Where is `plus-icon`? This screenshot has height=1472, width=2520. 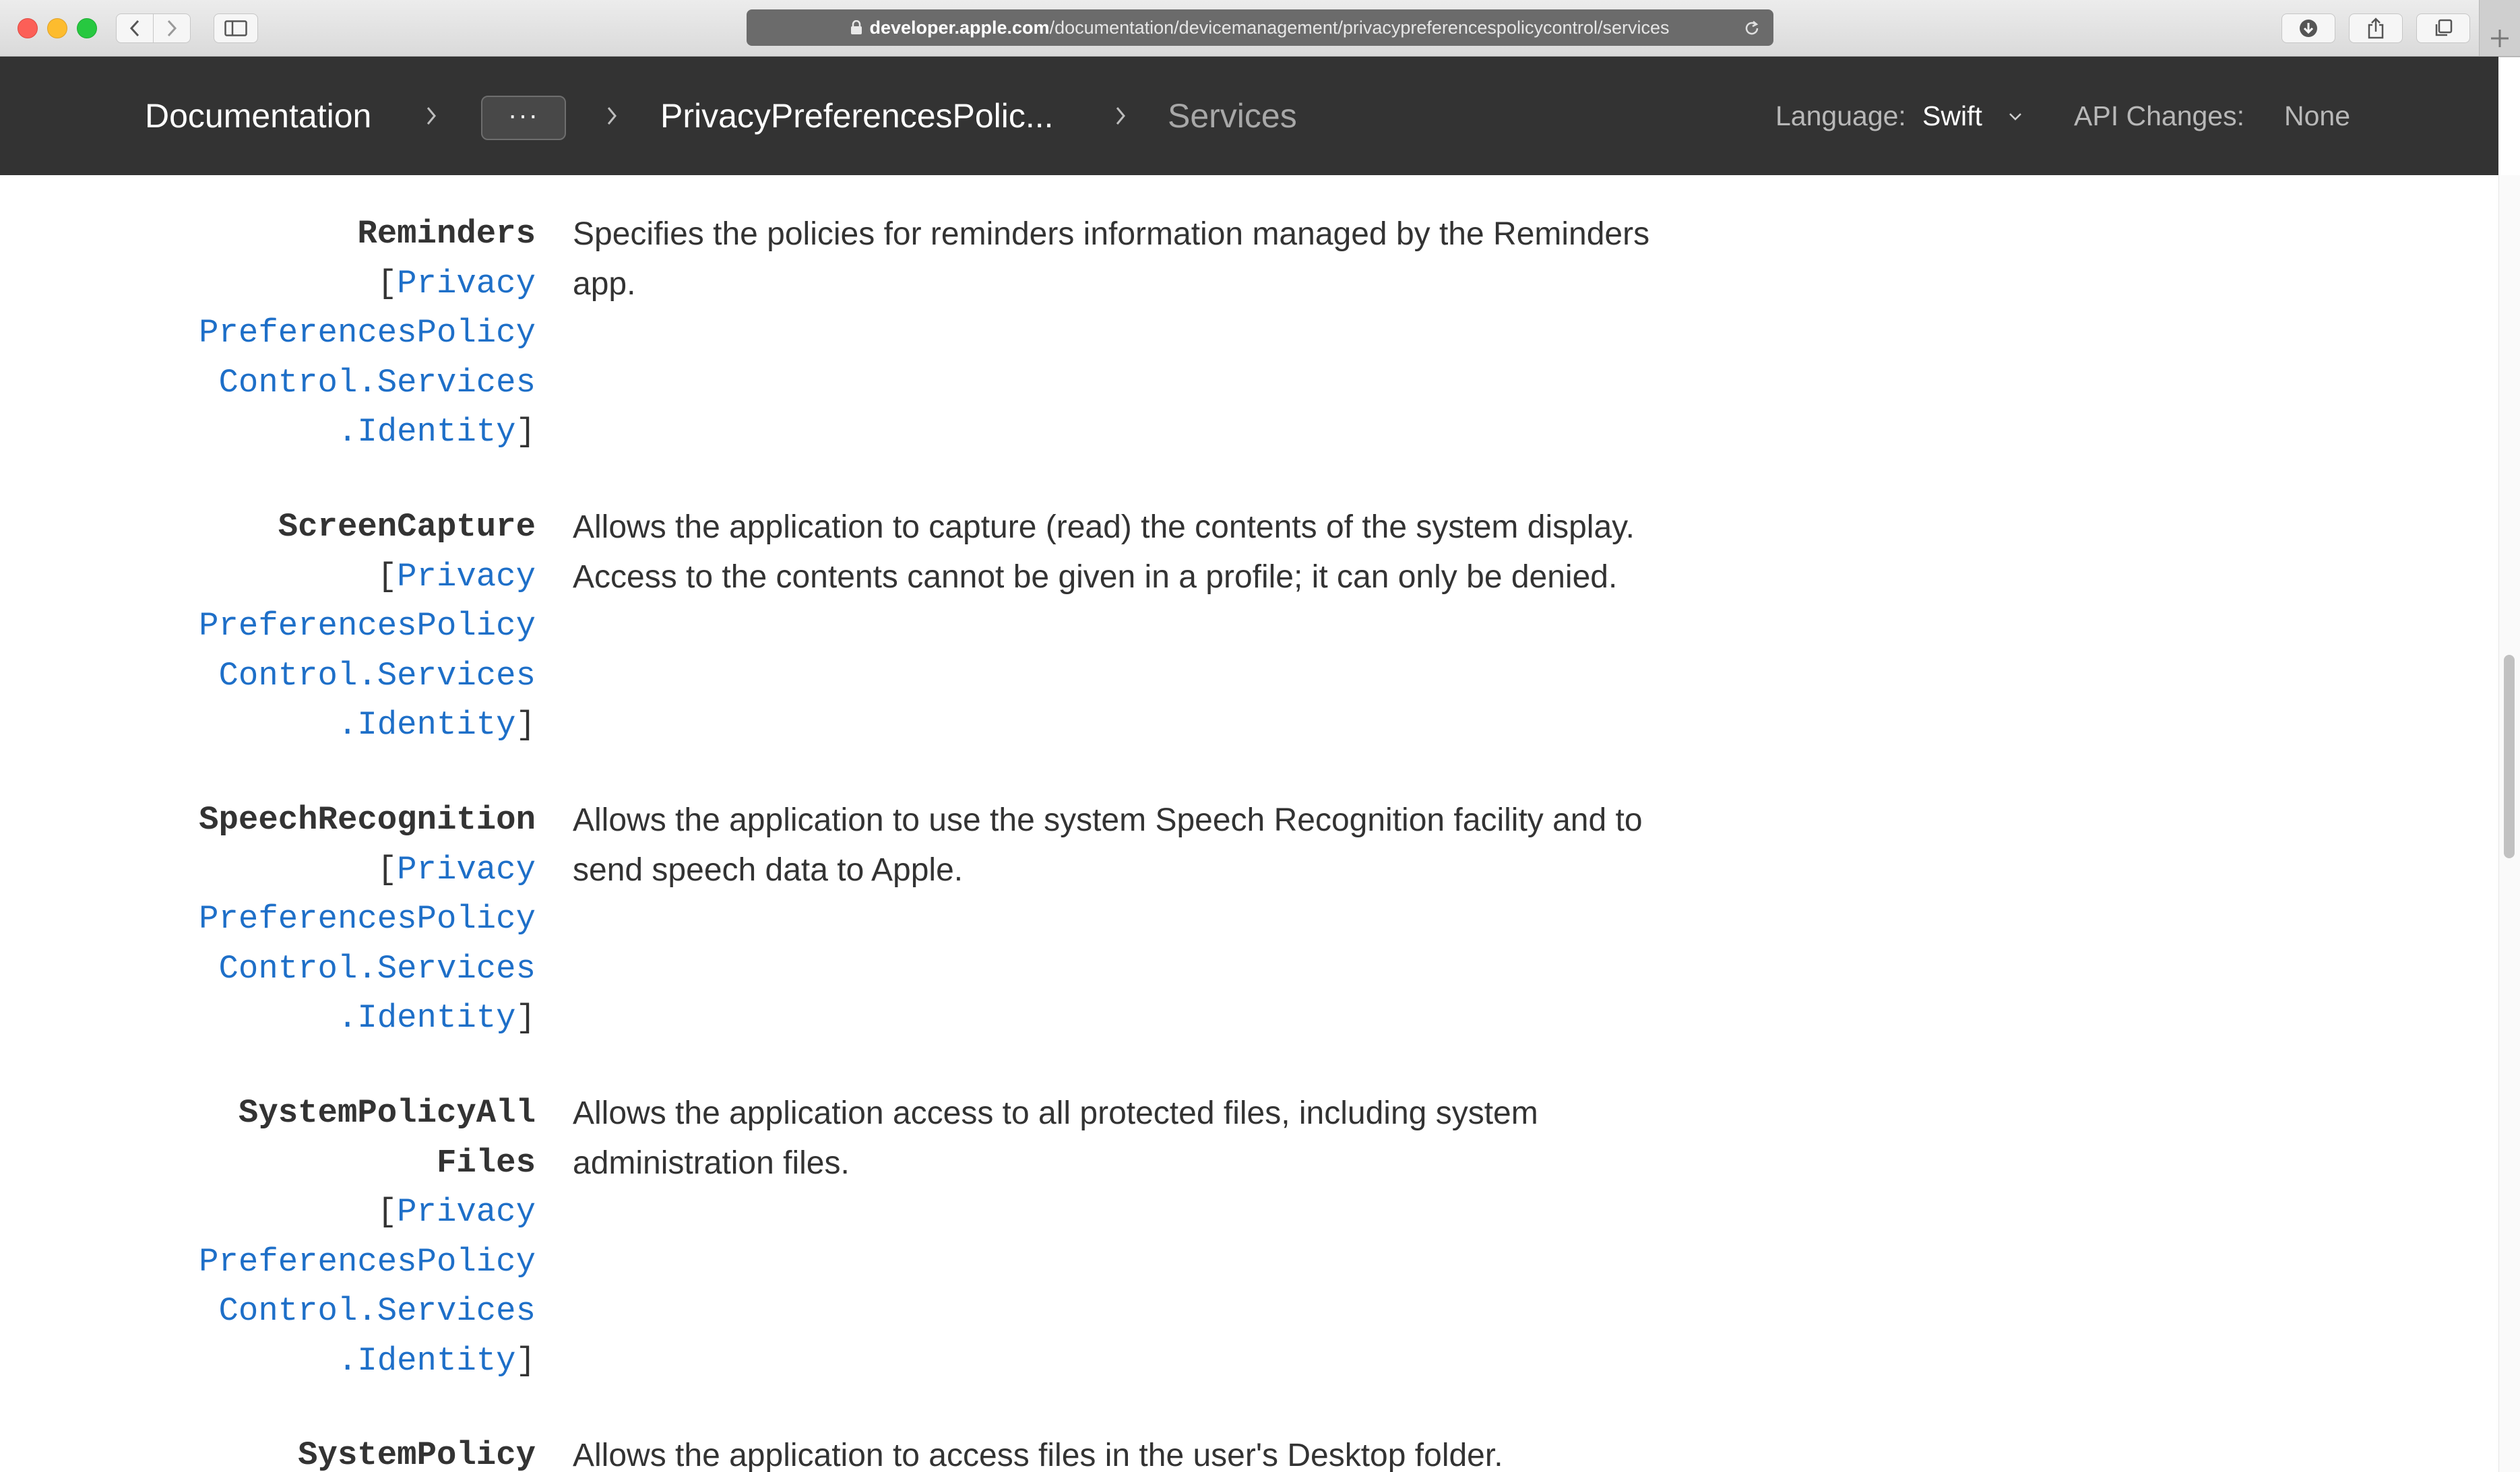
plus-icon is located at coordinates (2500, 38).